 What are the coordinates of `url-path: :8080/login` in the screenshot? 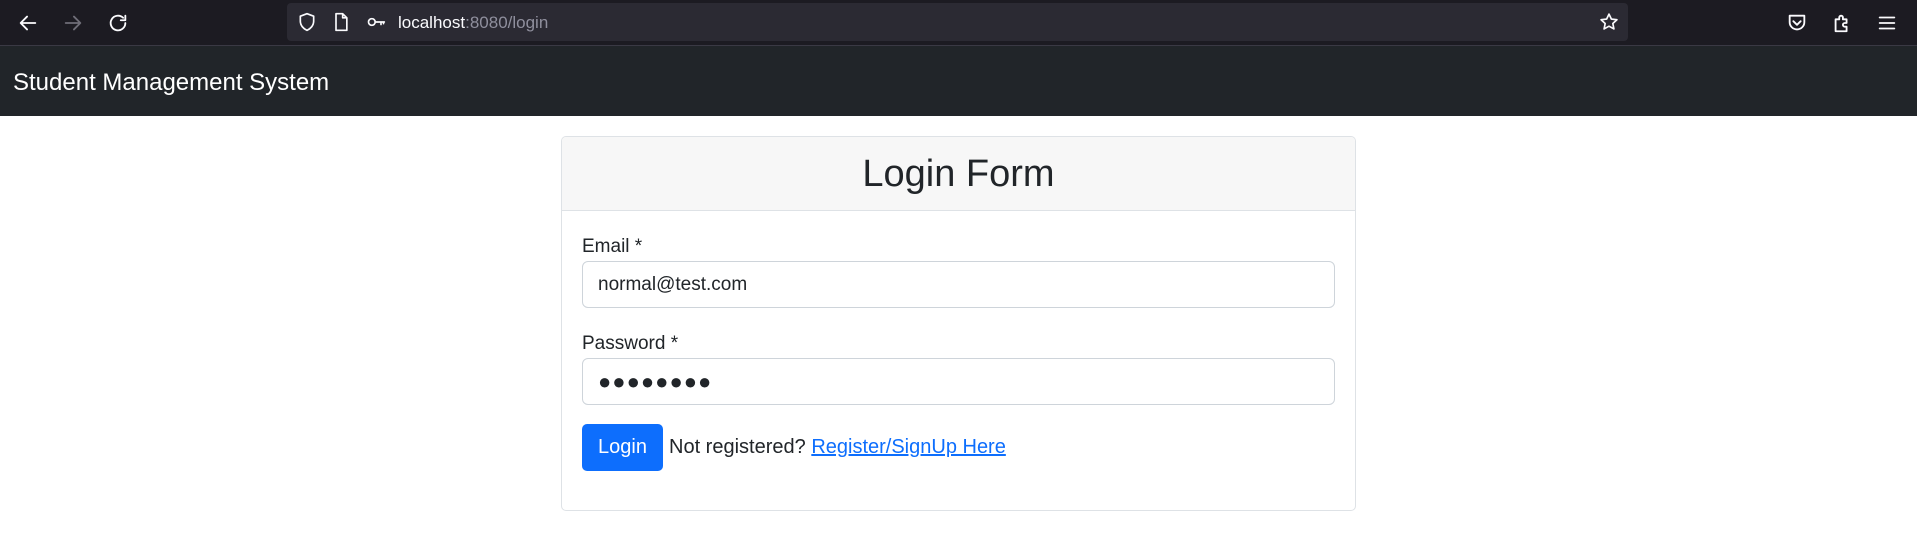 It's located at (507, 22).